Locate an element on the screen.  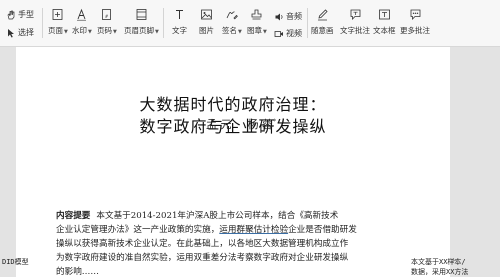
more-comments-icon is located at coordinates (415, 14).